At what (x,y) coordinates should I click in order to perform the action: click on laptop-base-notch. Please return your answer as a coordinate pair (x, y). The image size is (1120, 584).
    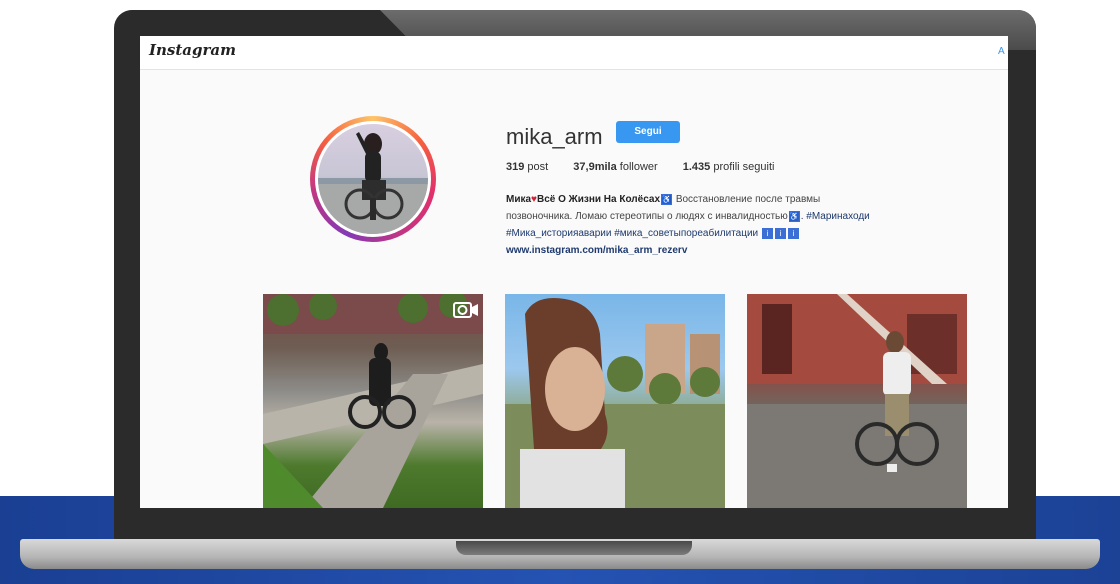
    Looking at the image, I should click on (574, 548).